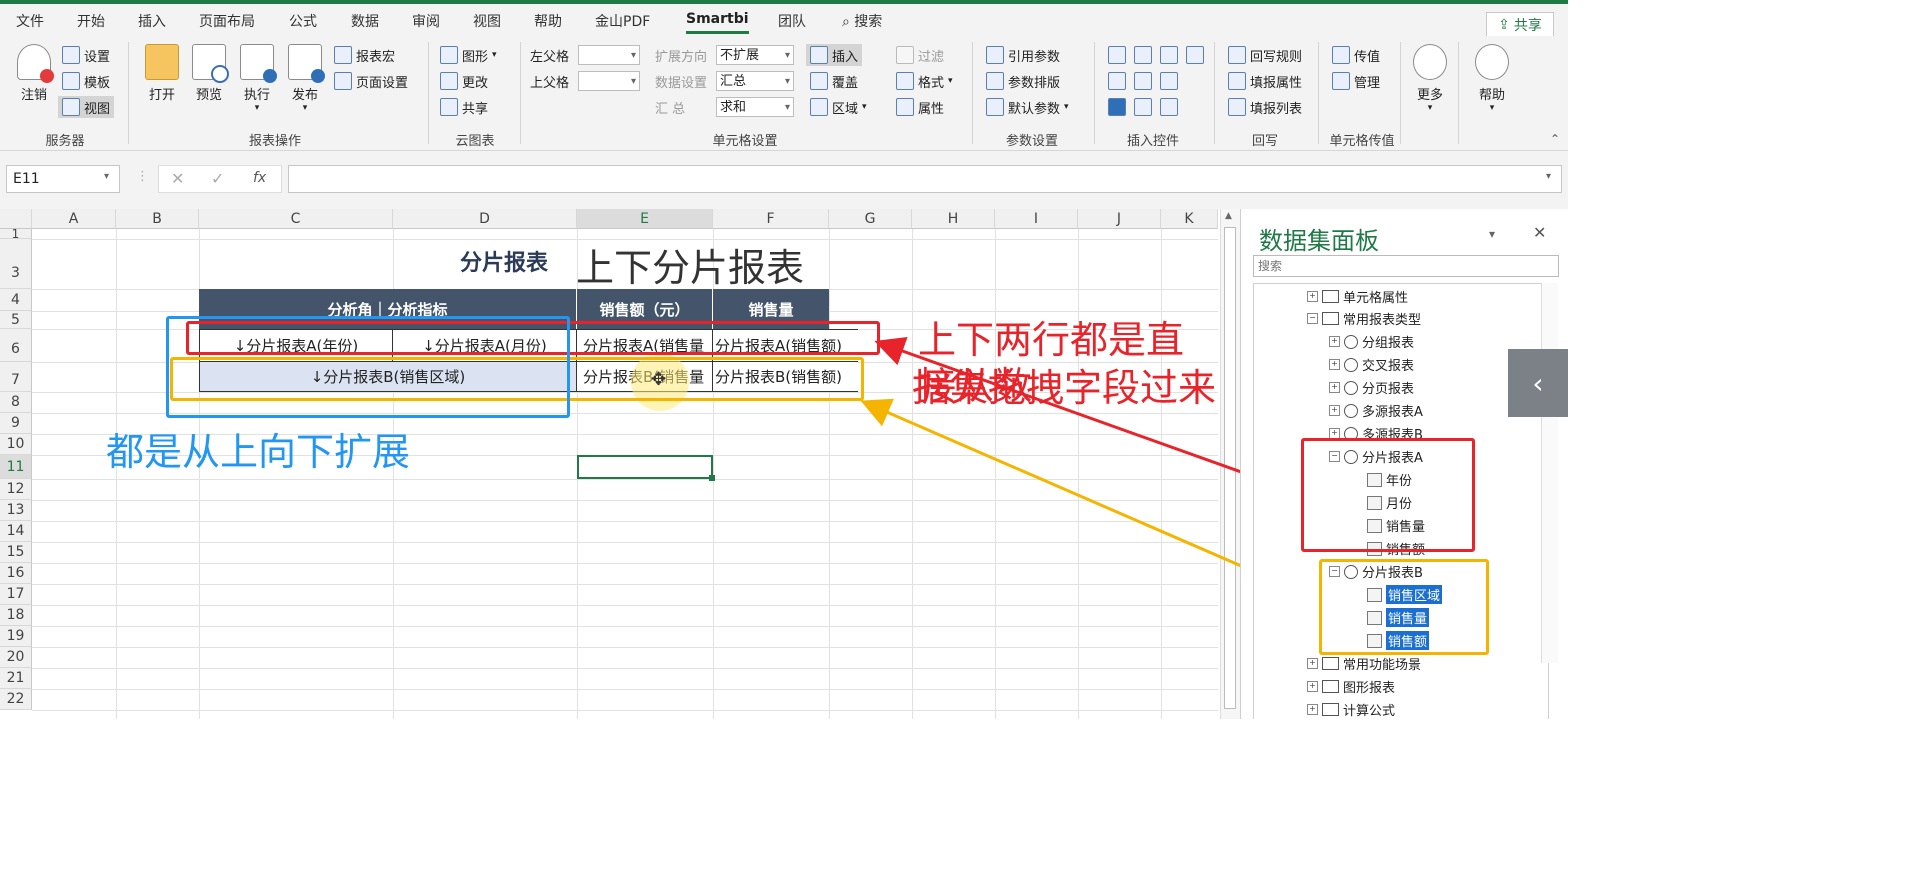  Describe the element at coordinates (609, 81) in the screenshot. I see `top-parent-select` at that location.